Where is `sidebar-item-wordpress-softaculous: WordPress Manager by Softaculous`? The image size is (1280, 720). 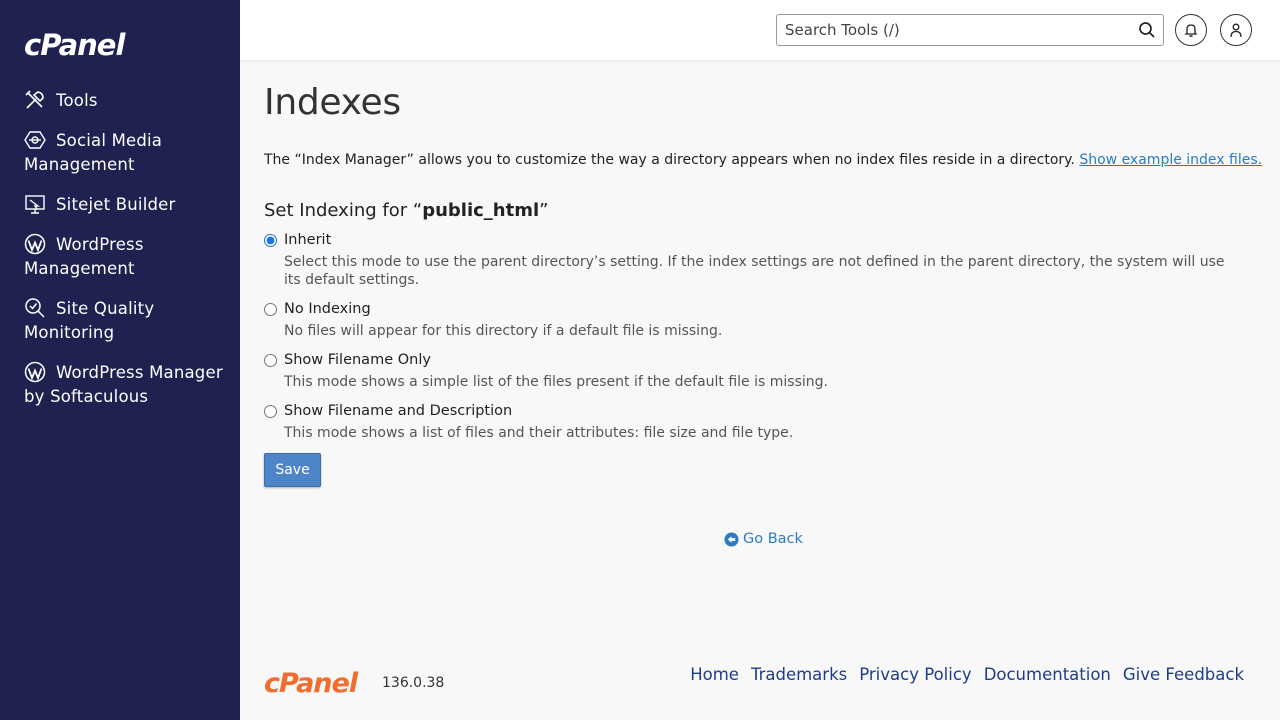
sidebar-item-wordpress-softaculous: WordPress Manager by Softaculous is located at coordinates (124, 385).